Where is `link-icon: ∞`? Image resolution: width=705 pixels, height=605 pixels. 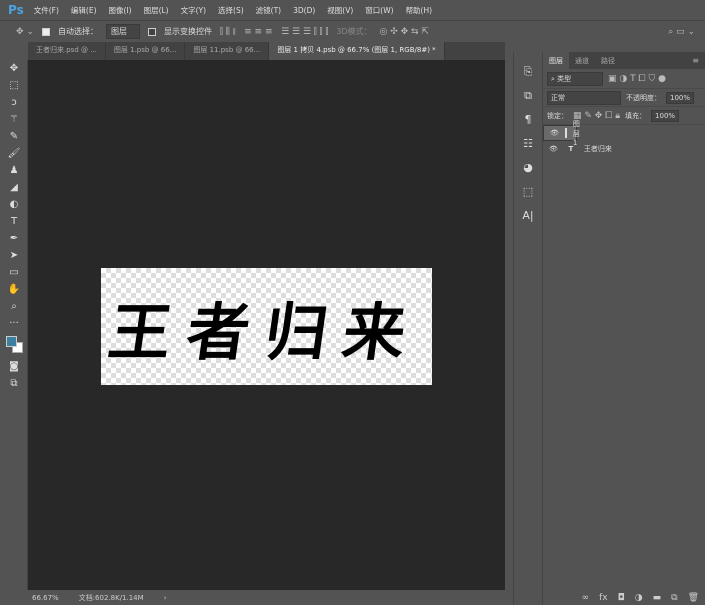
link-icon: ∞ is located at coordinates (586, 598).